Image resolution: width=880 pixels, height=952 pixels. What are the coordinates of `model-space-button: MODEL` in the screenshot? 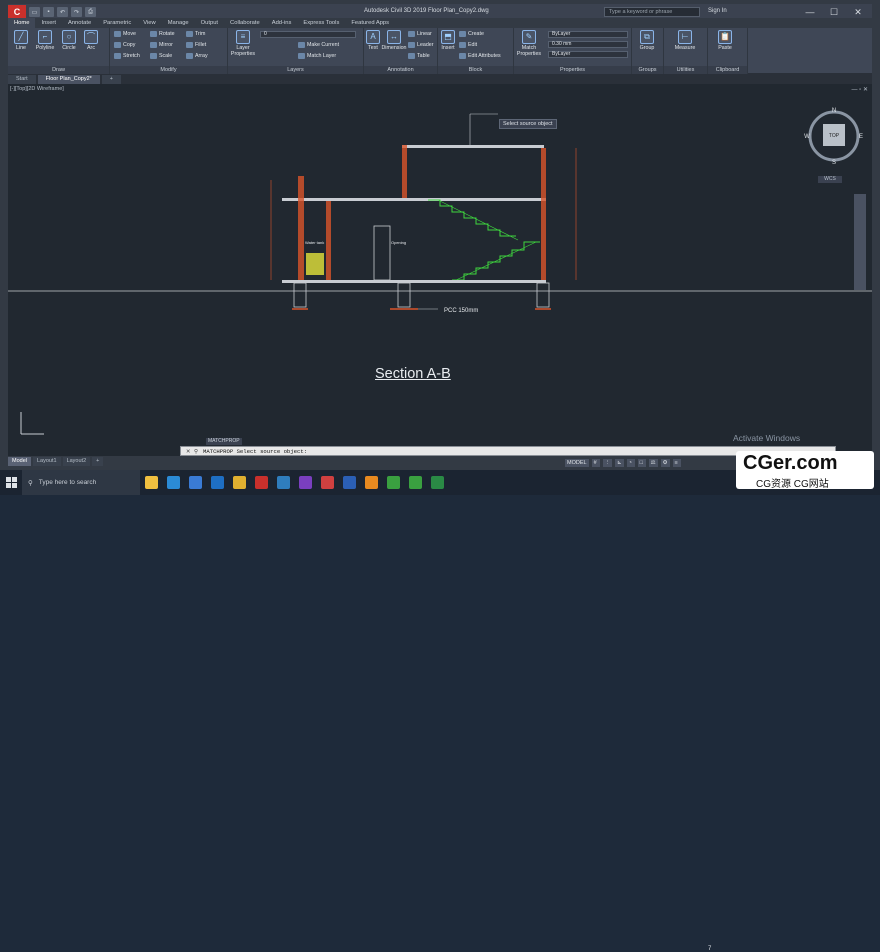 It's located at (577, 462).